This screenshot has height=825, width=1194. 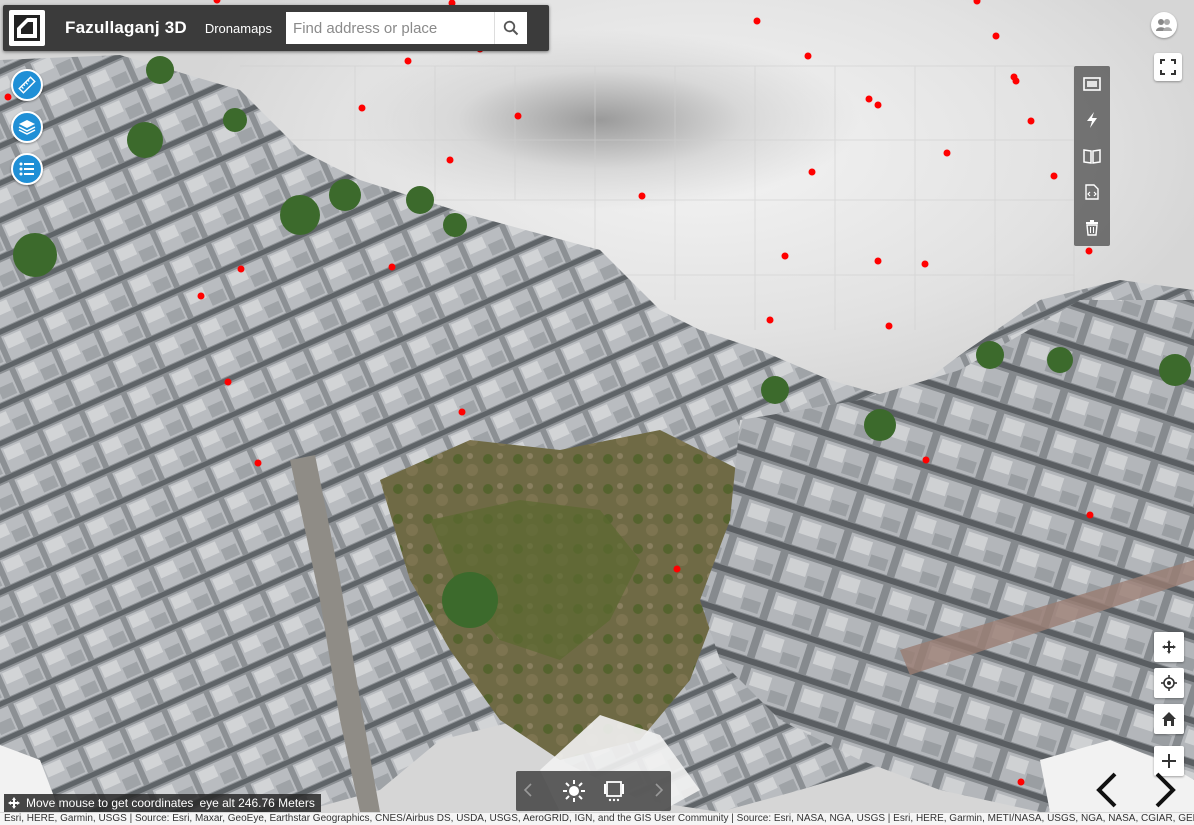 I want to click on app-title: Fazullaganj 3D, so click(x=126, y=27).